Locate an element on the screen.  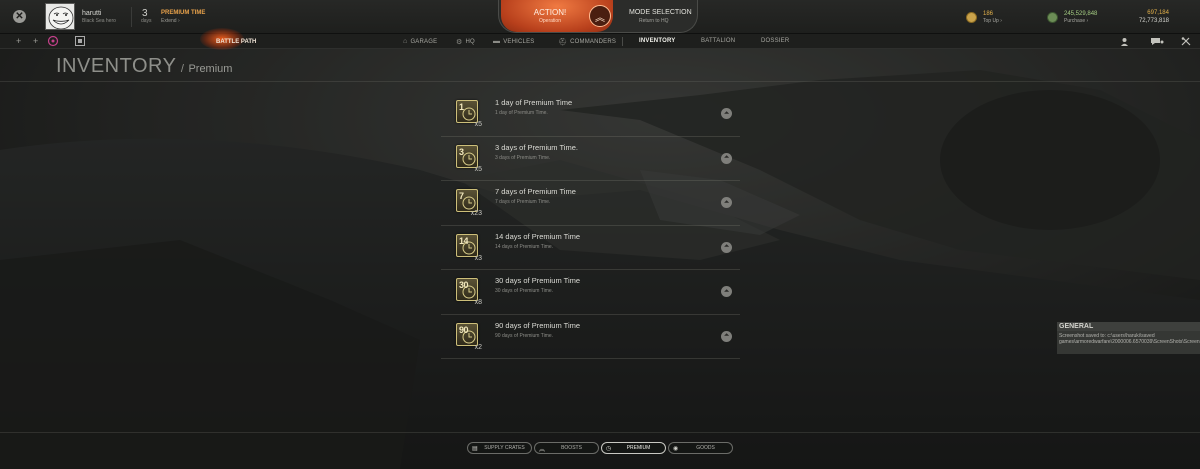
clipboard-icon is located at coordinates (80, 42).